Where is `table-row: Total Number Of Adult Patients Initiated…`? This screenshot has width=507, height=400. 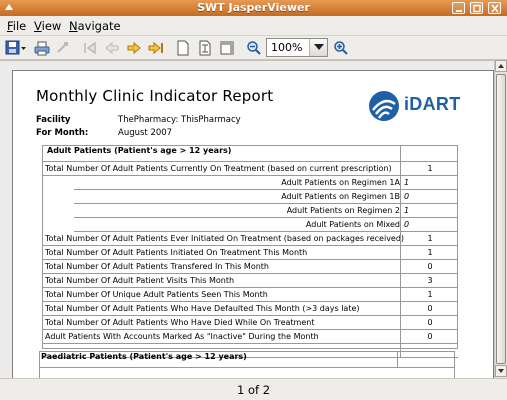
table-row: Total Number Of Adult Patients Initiated… is located at coordinates (250, 253).